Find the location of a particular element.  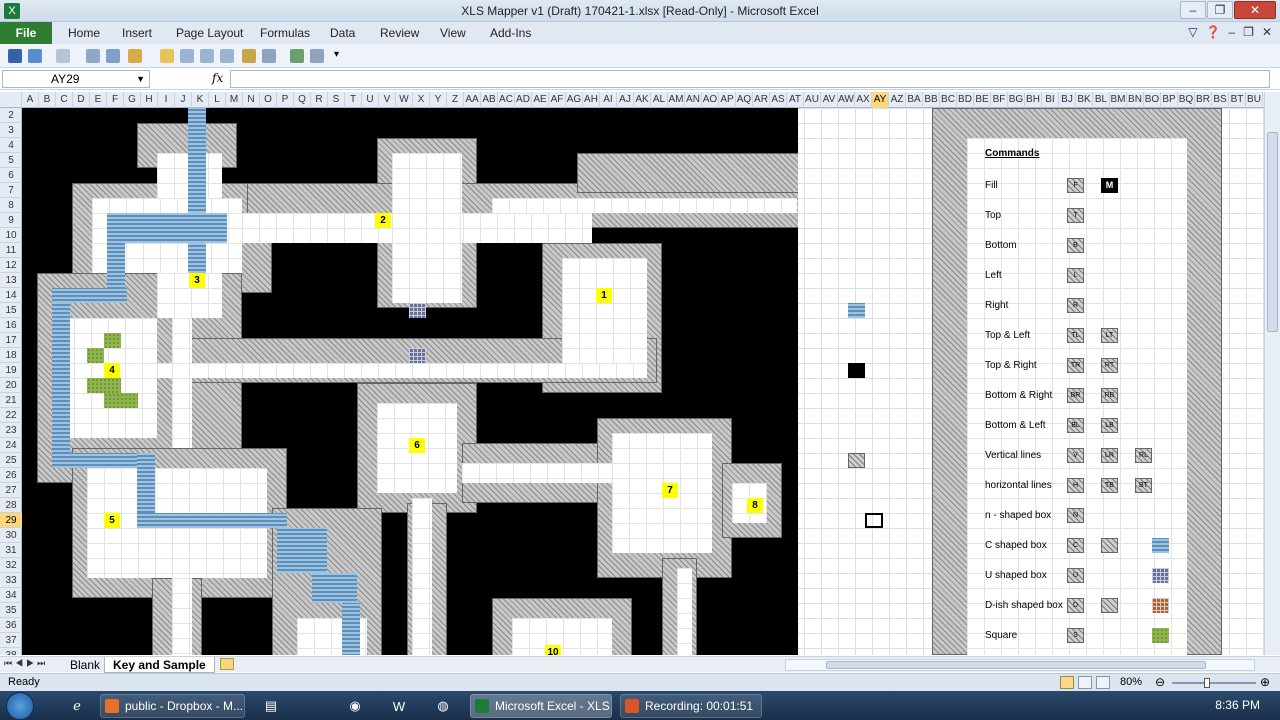

column-header: AE is located at coordinates (540, 100).